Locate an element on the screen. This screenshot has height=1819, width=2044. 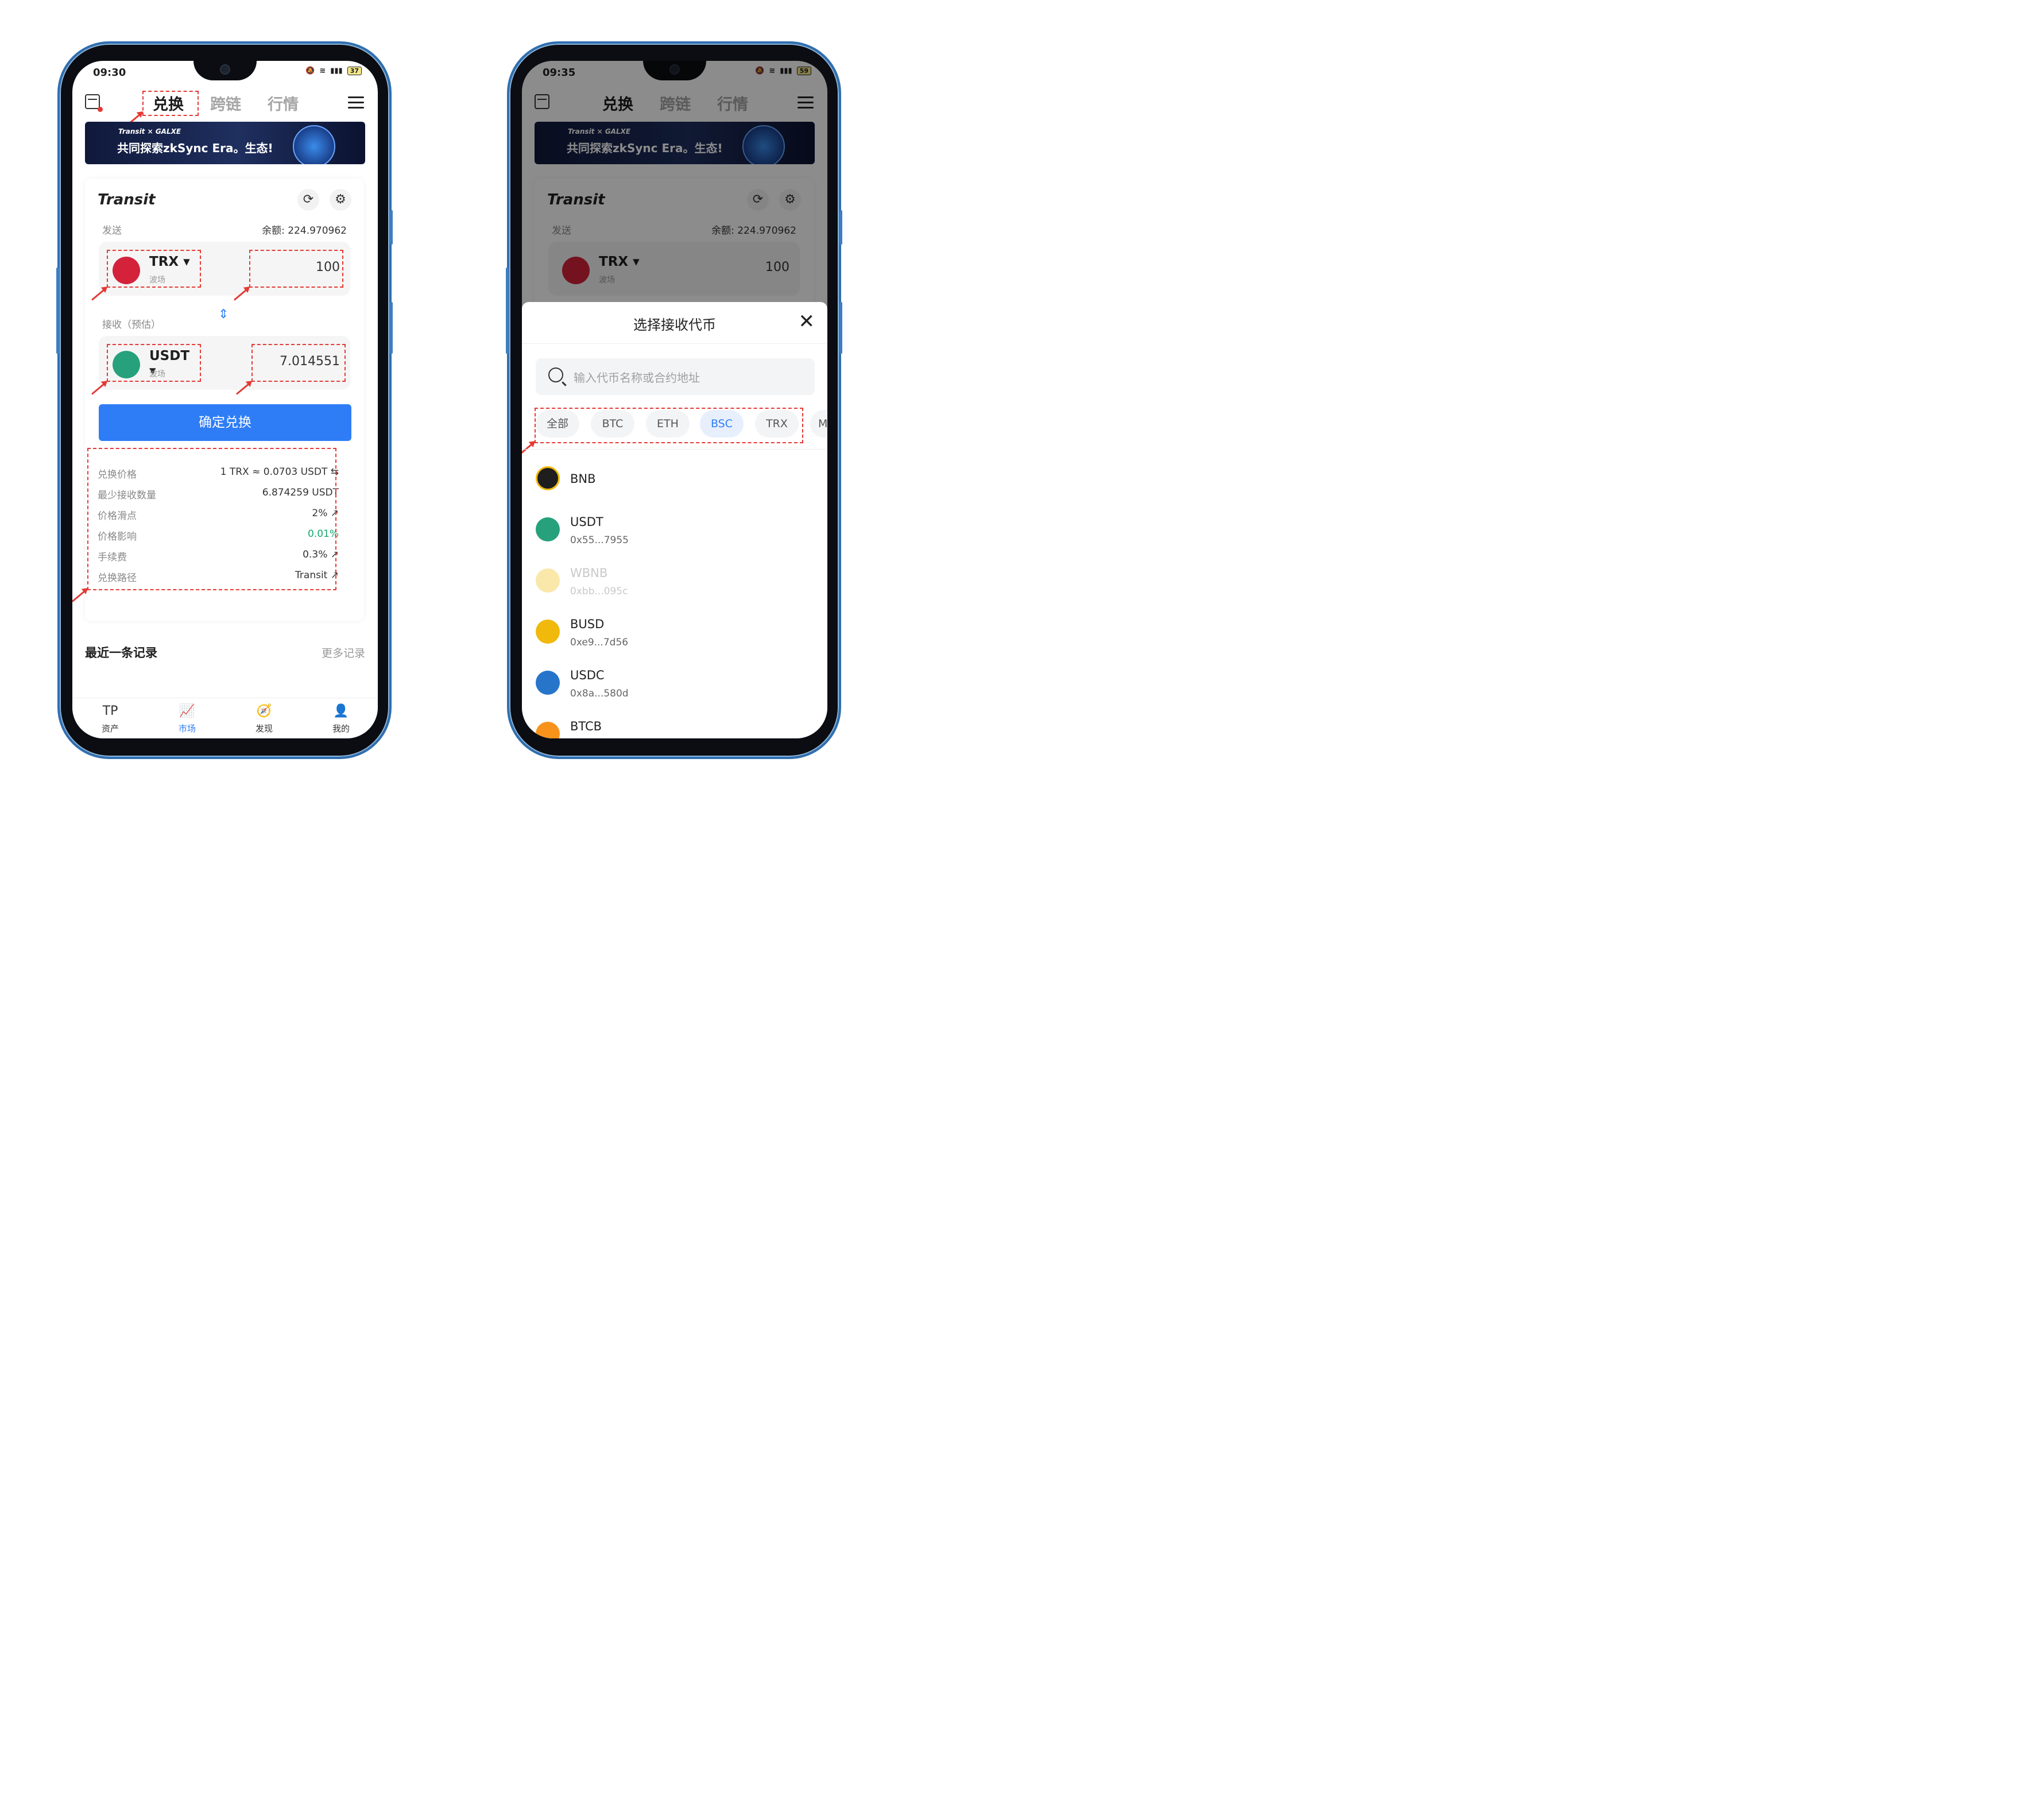
search-placeholder: 输入代币名称或合约地址 is located at coordinates (637, 378).